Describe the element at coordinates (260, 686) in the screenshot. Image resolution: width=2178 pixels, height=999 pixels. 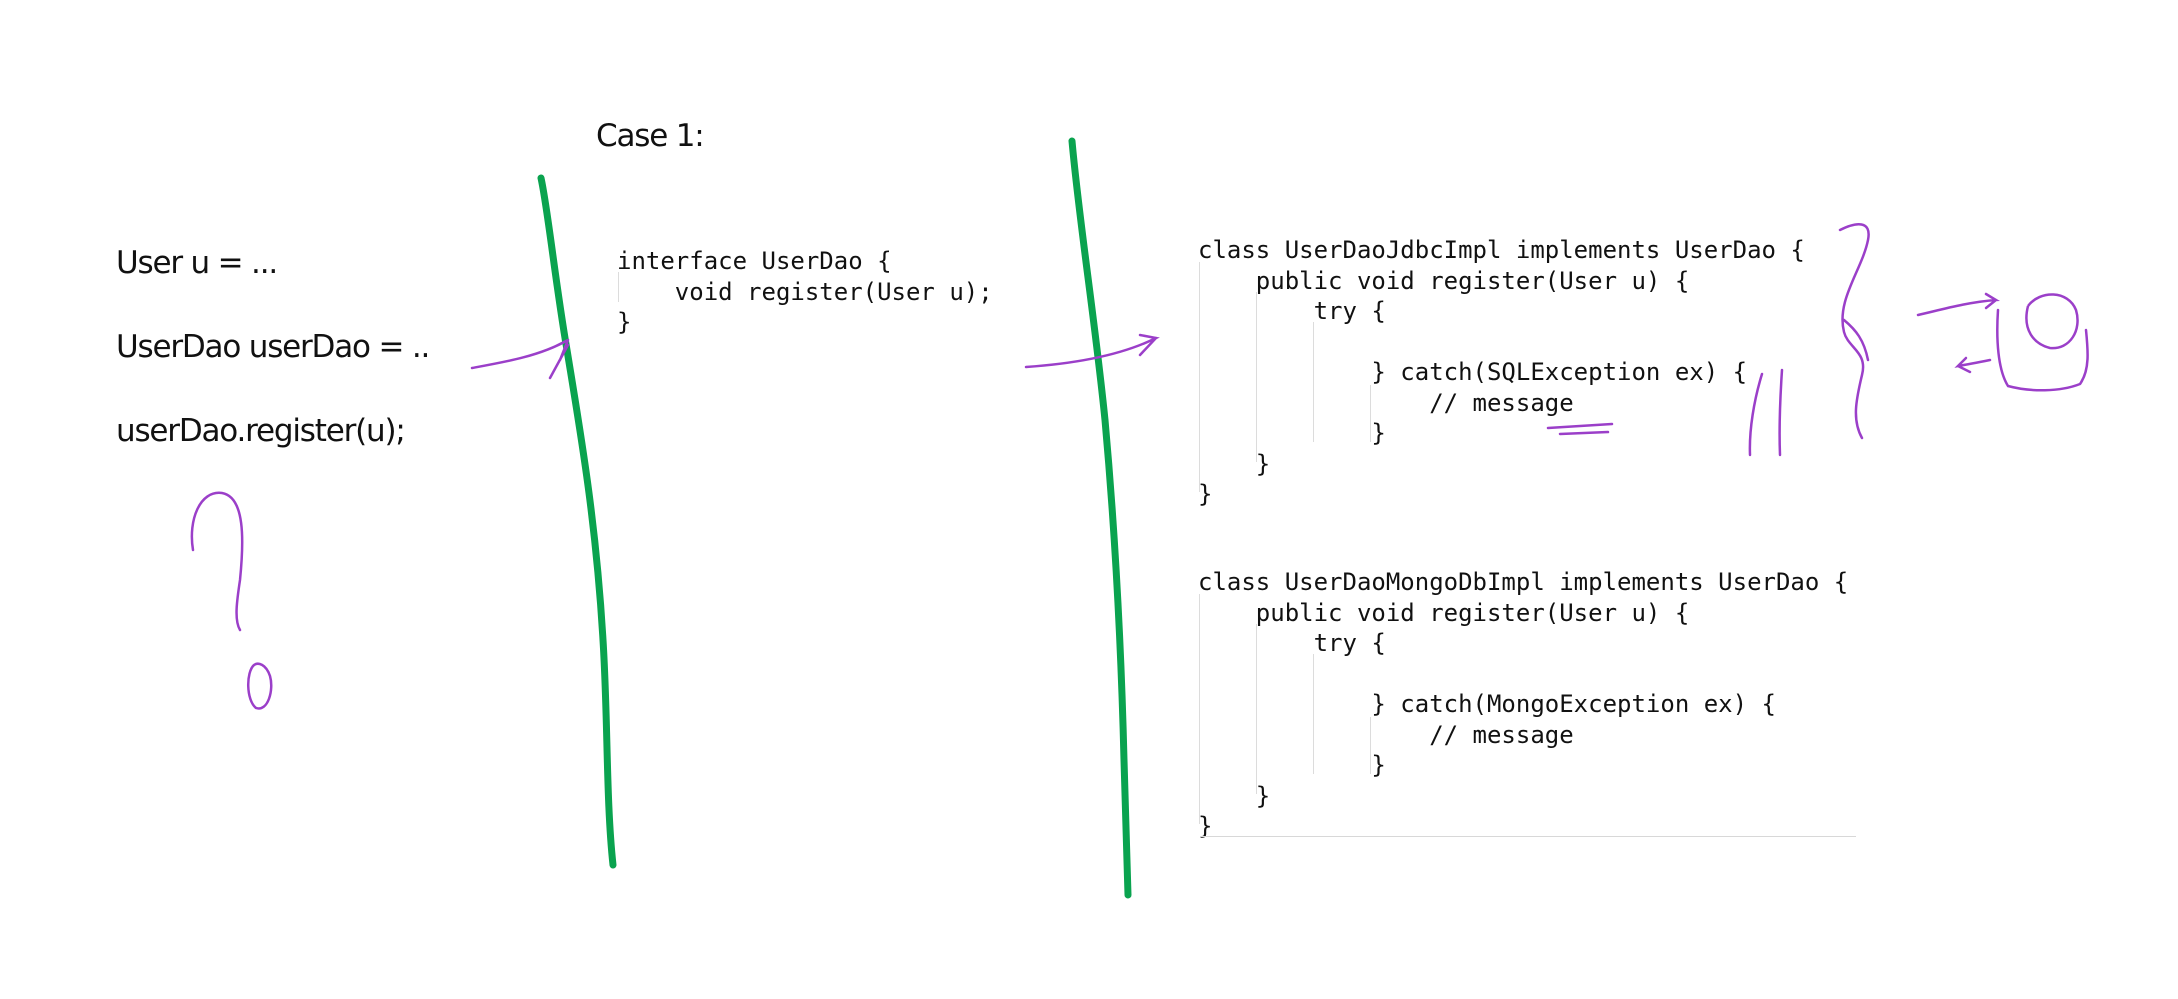
I see `question-dot-sketch` at that location.